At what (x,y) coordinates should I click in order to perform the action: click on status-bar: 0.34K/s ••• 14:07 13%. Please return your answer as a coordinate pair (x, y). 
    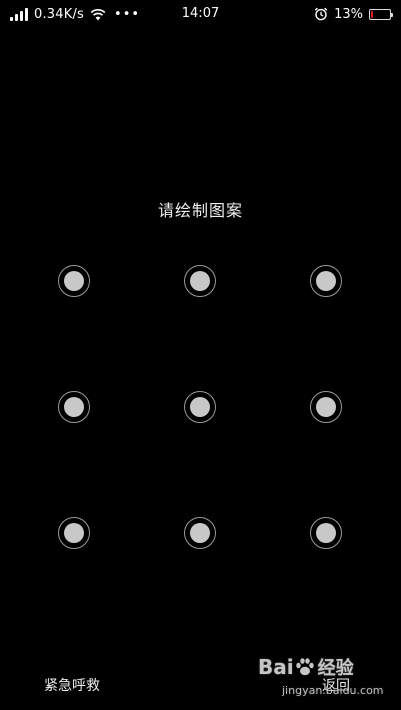
    Looking at the image, I should click on (200, 14).